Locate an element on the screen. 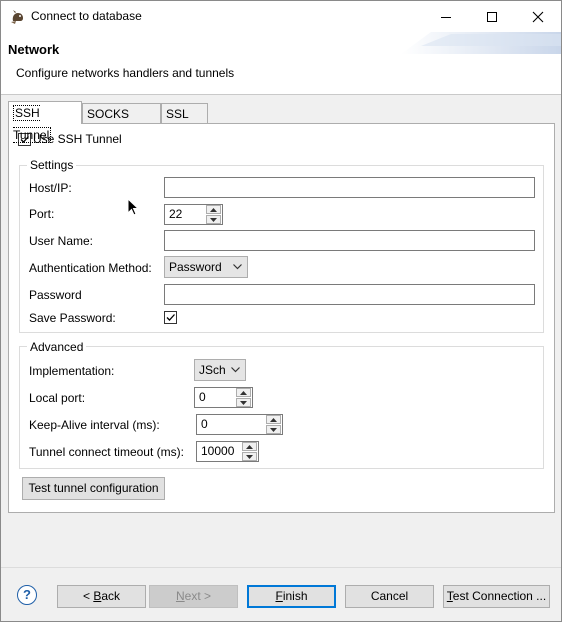 The image size is (562, 622). local-port-increment-button is located at coordinates (243, 392).